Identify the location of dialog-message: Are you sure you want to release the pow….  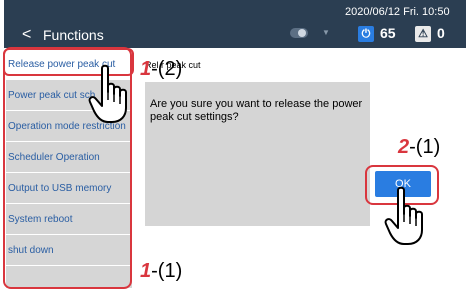
(256, 110).